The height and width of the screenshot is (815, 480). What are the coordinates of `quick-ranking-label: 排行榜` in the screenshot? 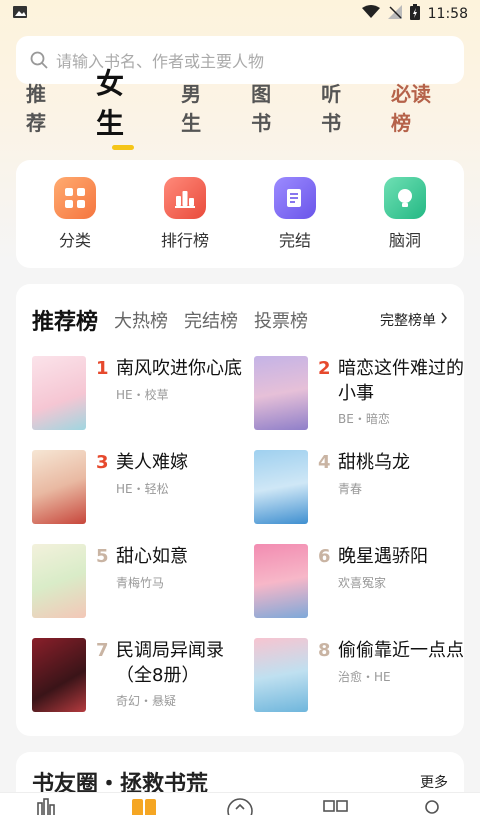 It's located at (184, 240).